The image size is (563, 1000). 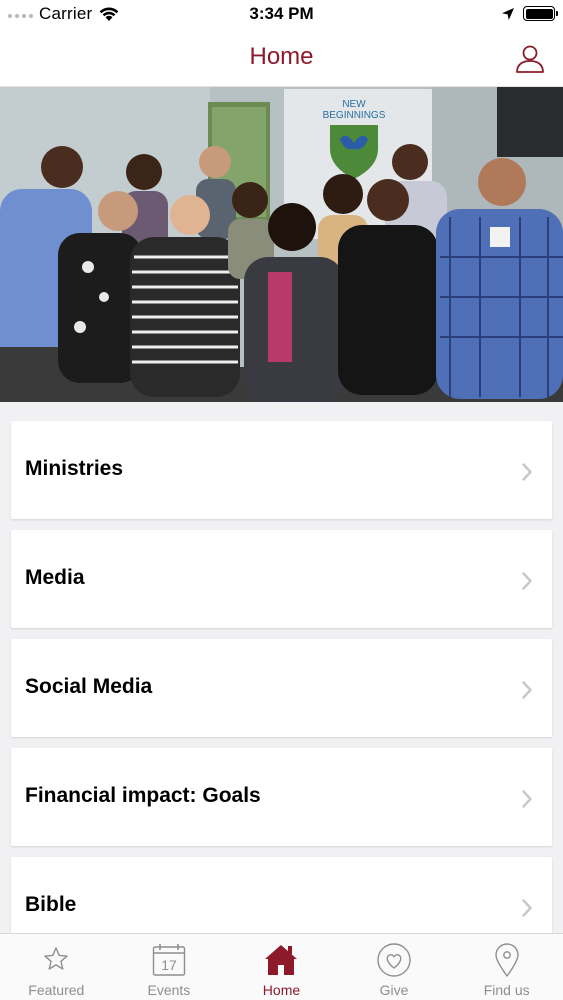 I want to click on tab-events: 17 Events, so click(x=169, y=967).